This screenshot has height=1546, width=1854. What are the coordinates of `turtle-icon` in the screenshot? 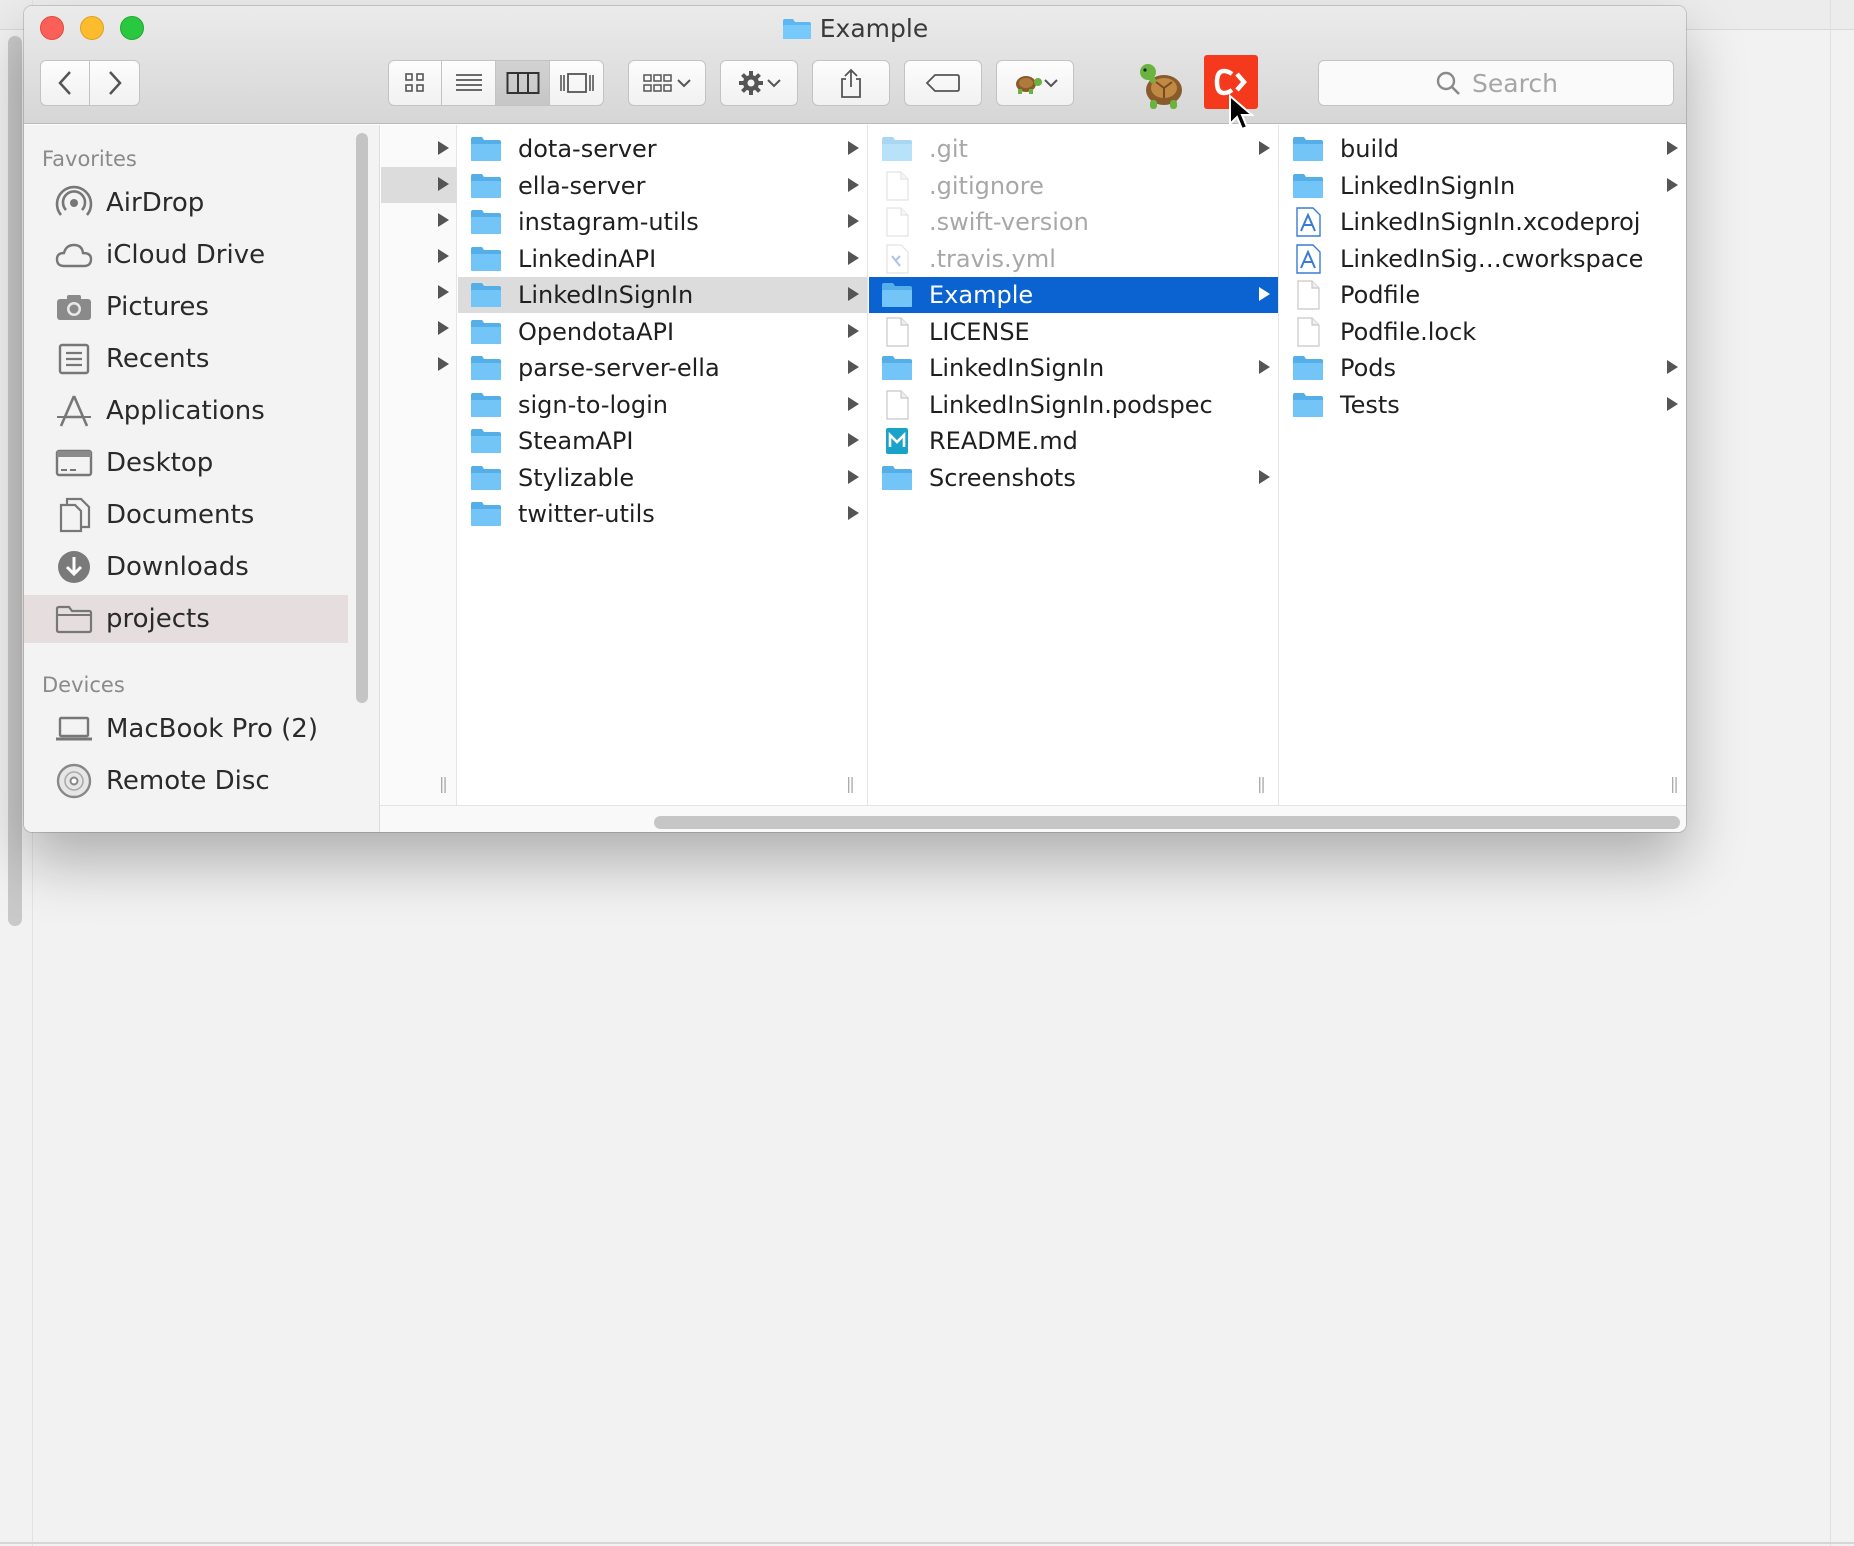 It's located at (1161, 86).